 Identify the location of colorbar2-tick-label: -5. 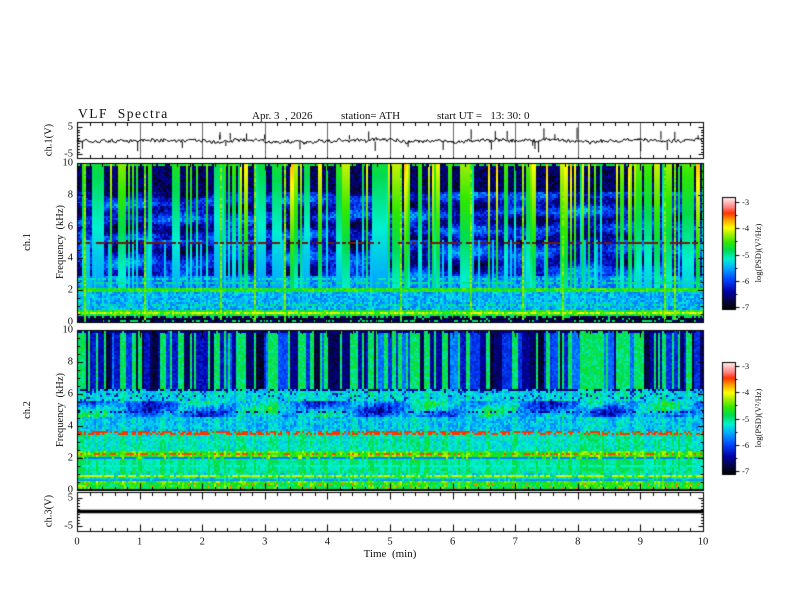
(746, 418).